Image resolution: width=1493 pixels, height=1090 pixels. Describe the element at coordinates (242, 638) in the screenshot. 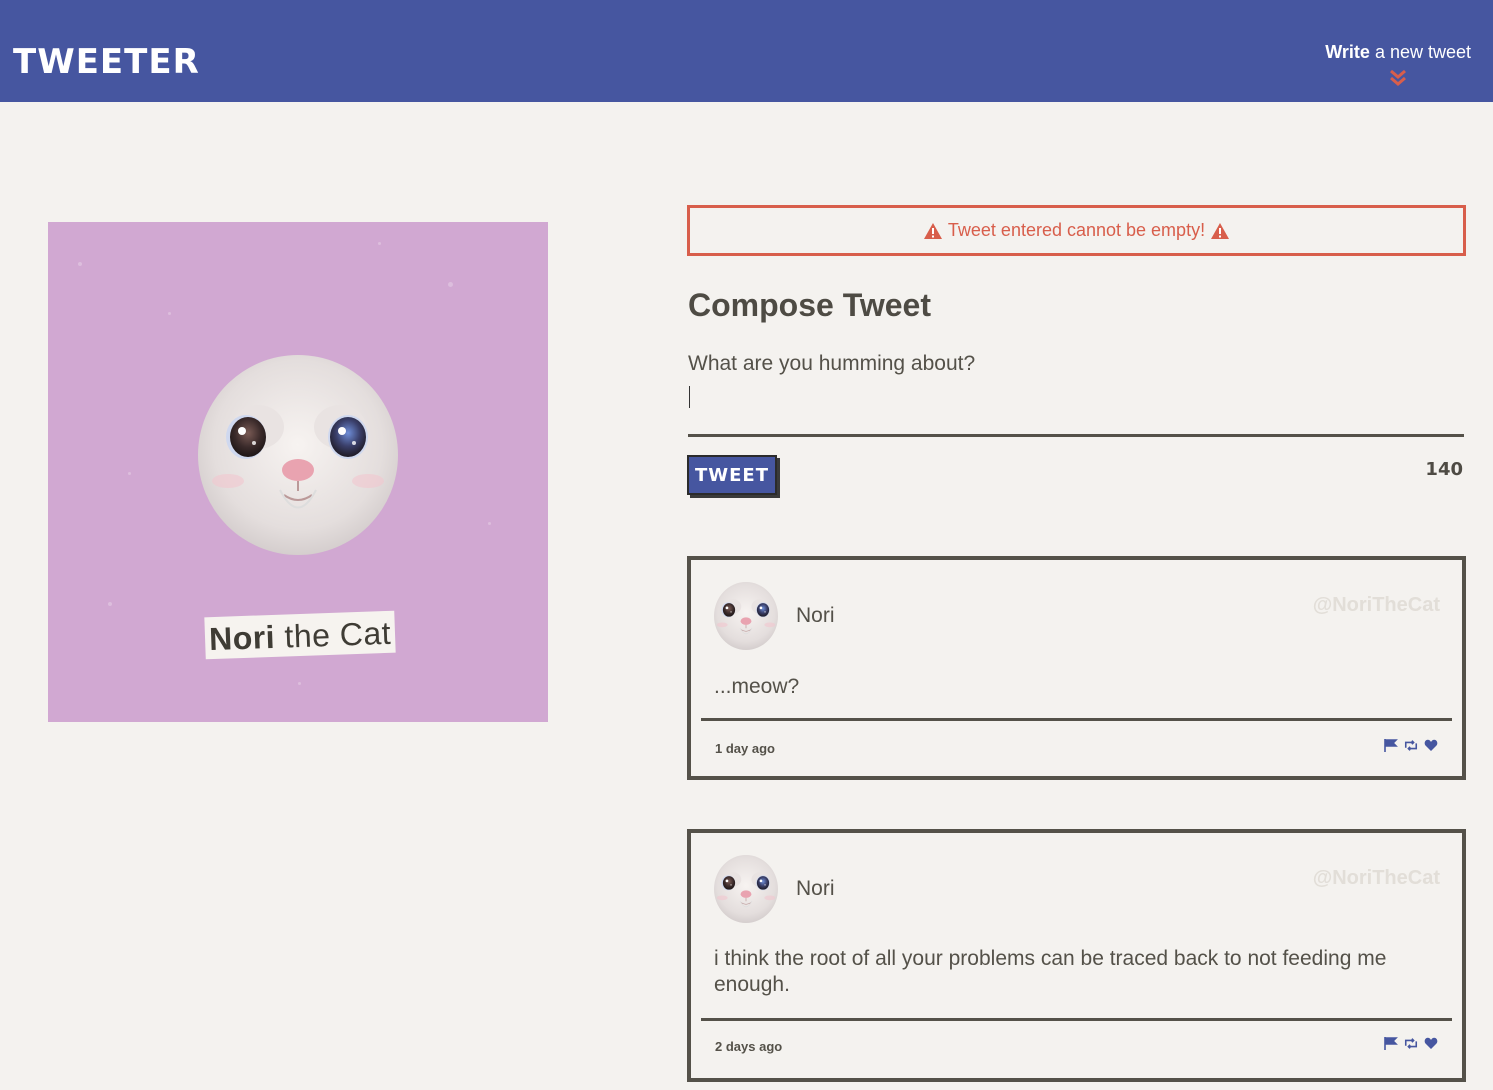

I see `profile-first-name: Nori` at that location.